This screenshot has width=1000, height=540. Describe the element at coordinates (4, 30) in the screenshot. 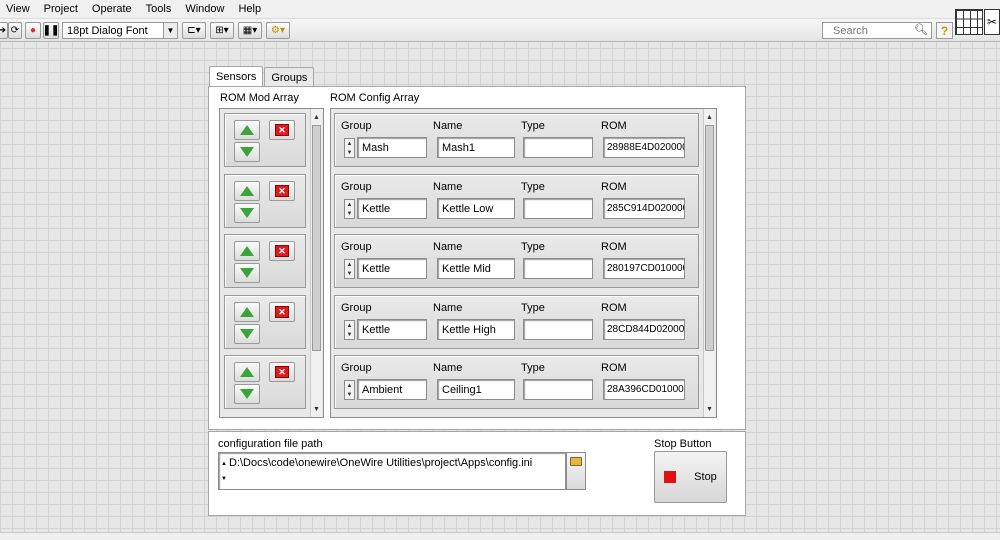

I see `run-arrow-icon: ➔` at that location.